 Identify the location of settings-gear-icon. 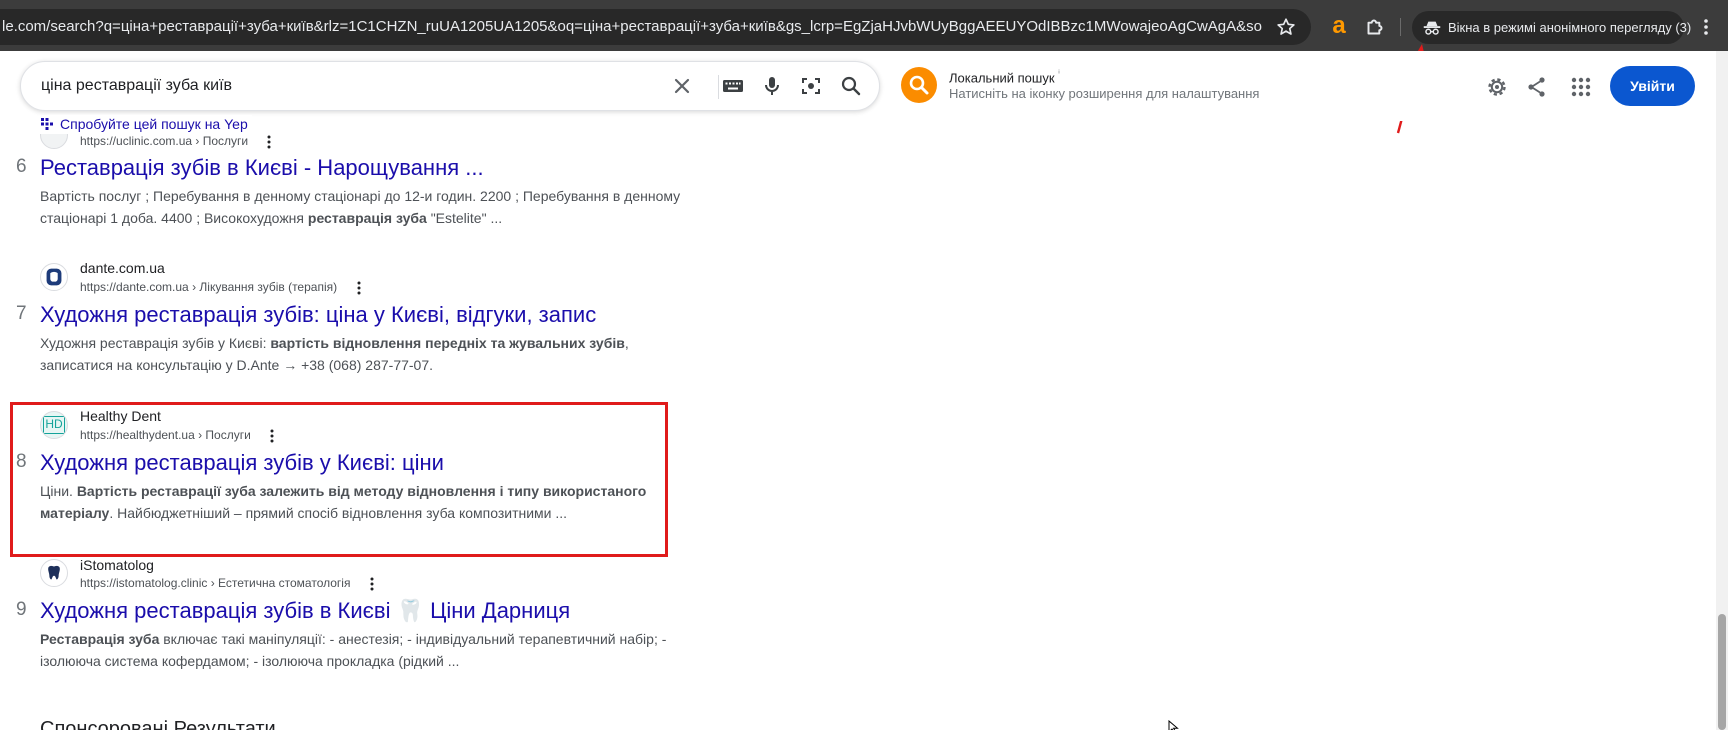
(1497, 87).